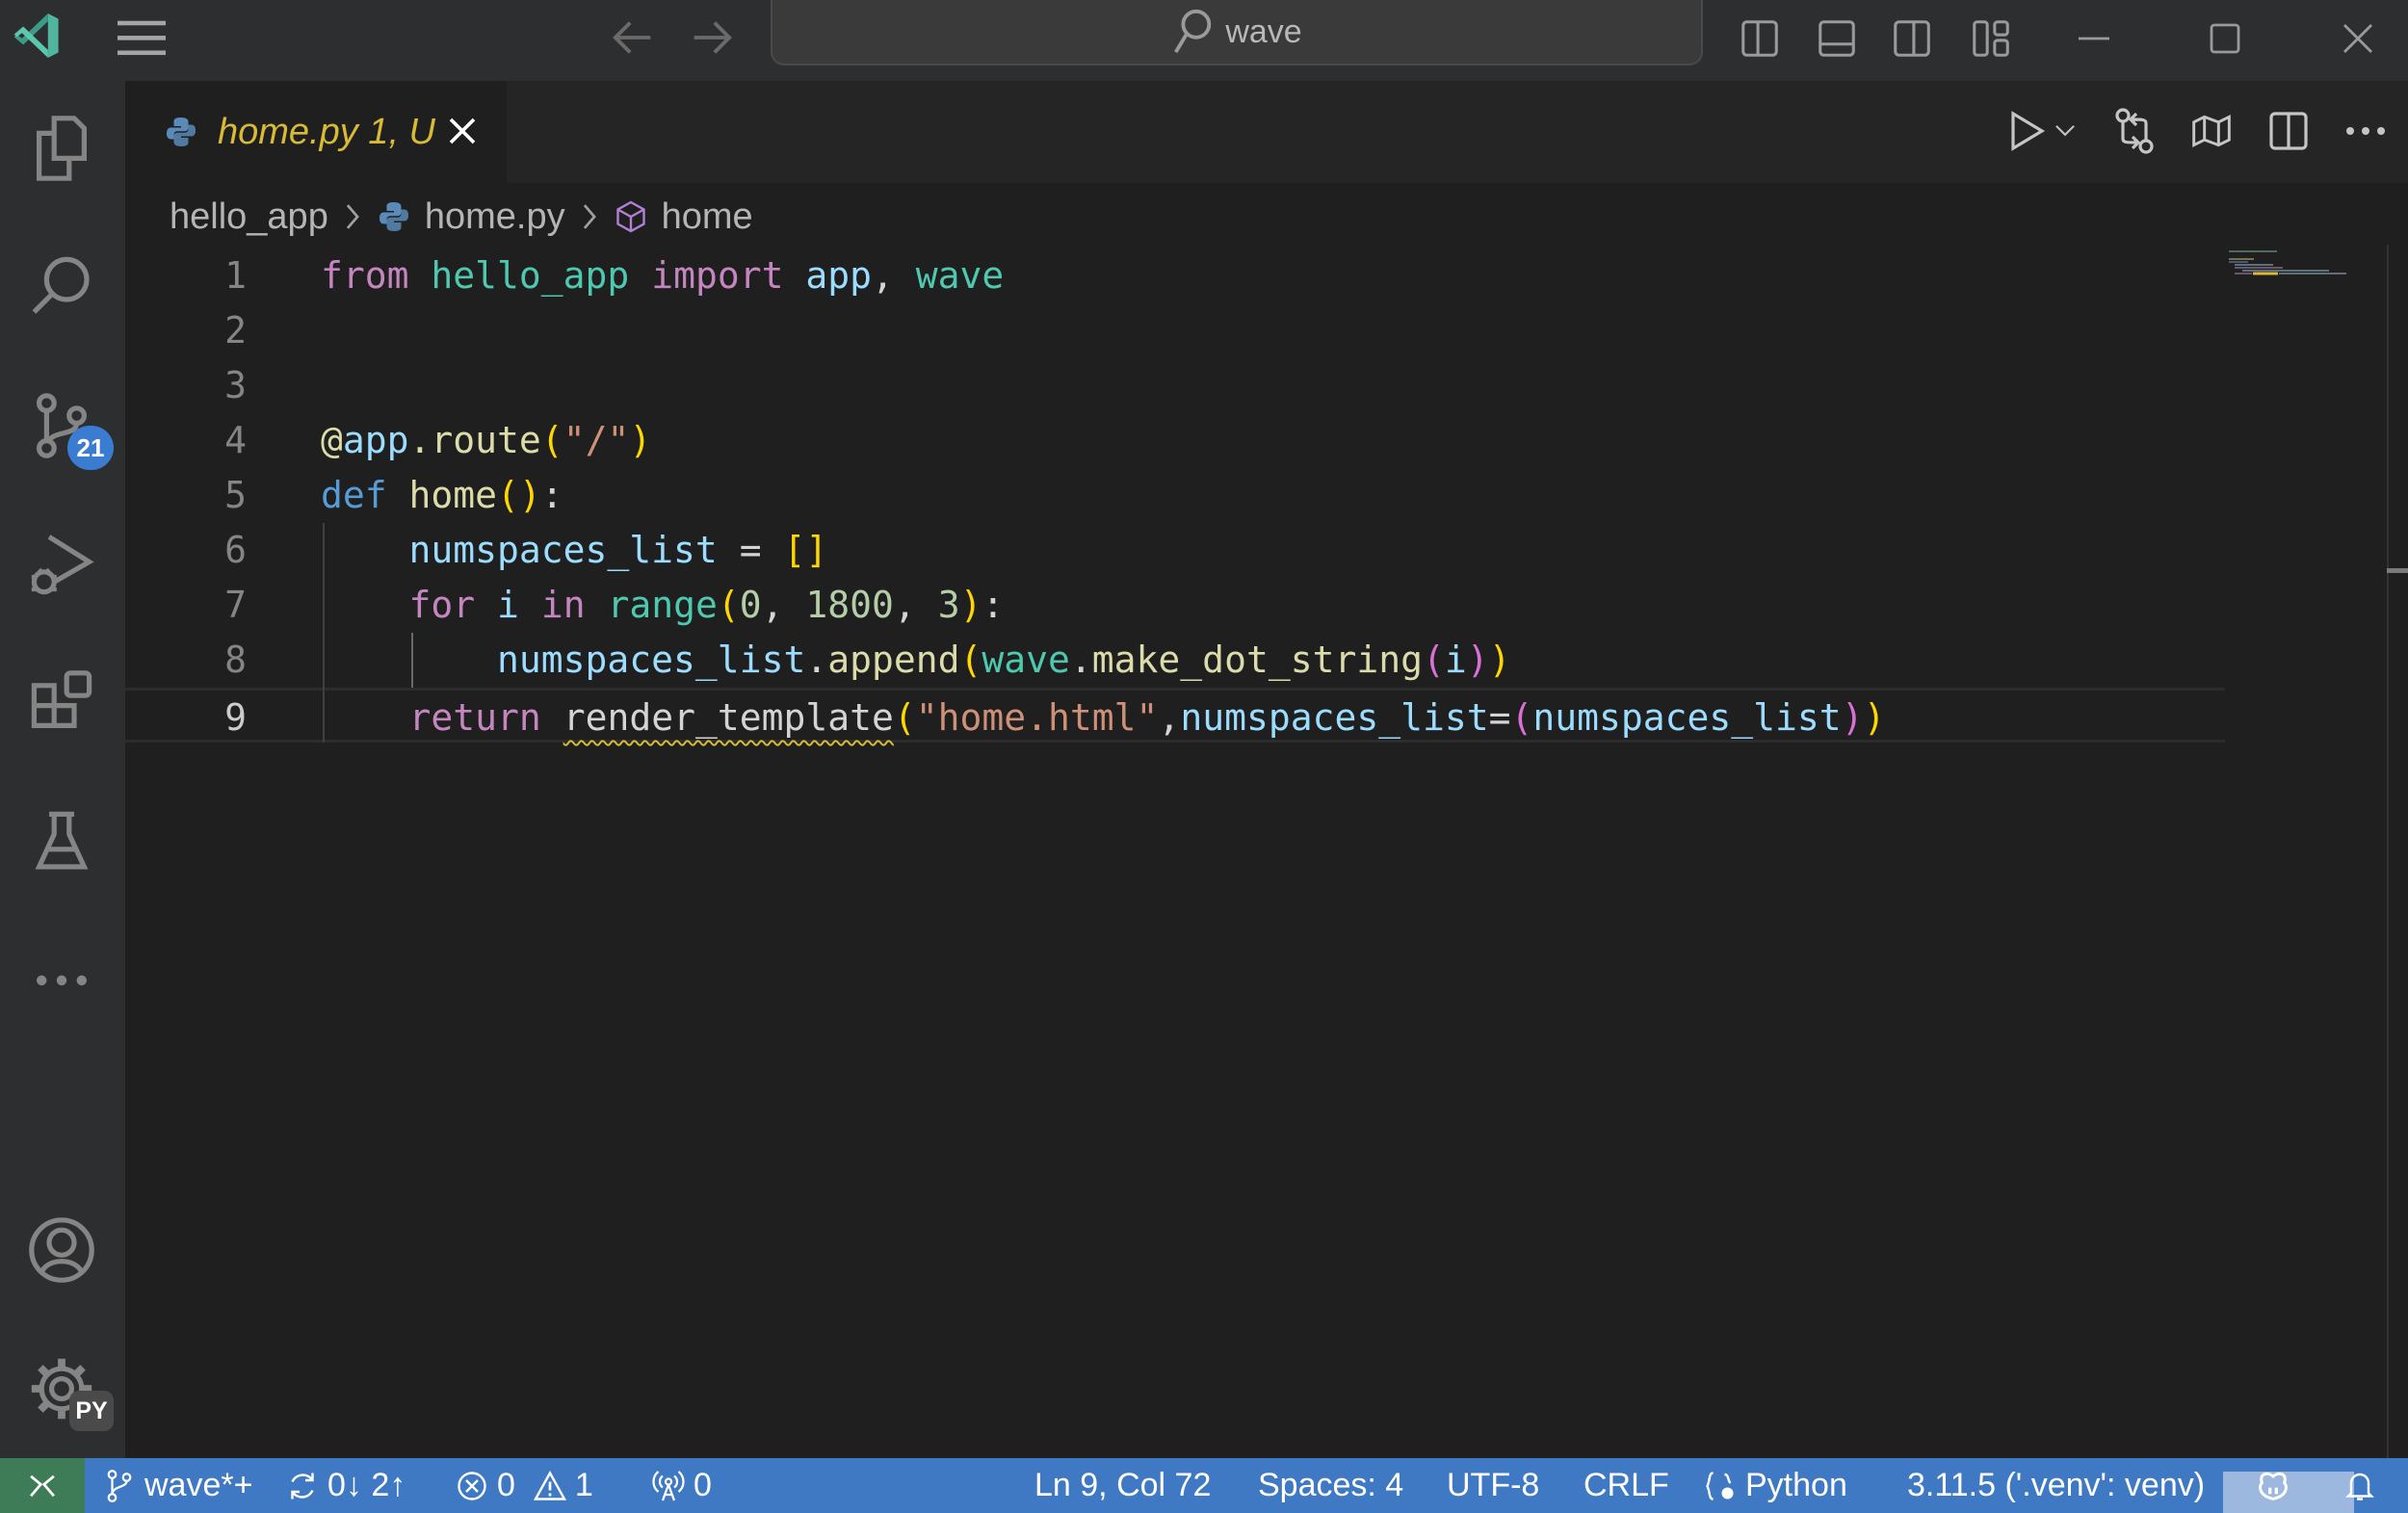 This screenshot has width=2408, height=1513. Describe the element at coordinates (1175, 275) in the screenshot. I see `code-line: 1 from hello_app import app, wave` at that location.